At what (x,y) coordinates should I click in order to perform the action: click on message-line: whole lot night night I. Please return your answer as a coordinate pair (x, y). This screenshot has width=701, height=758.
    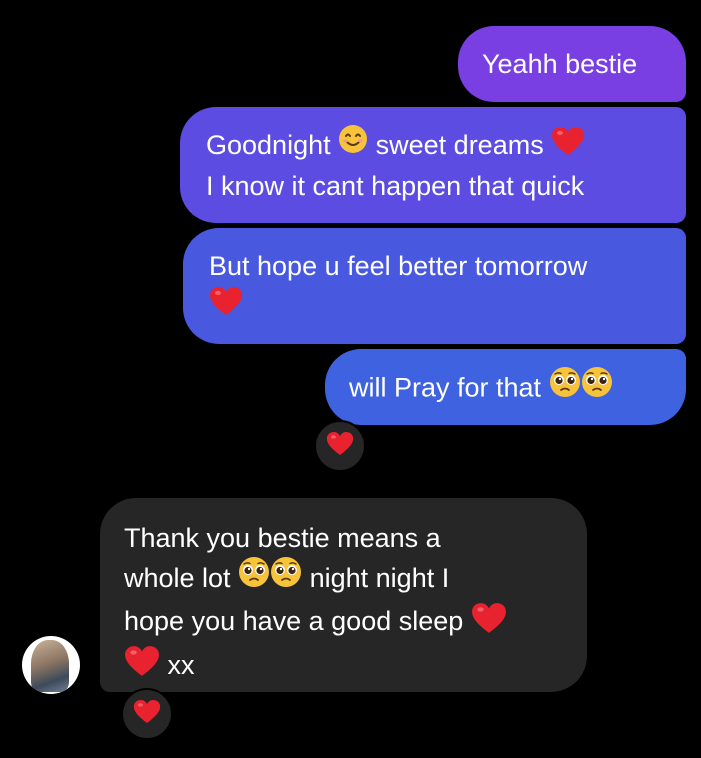
    Looking at the image, I should click on (343, 578).